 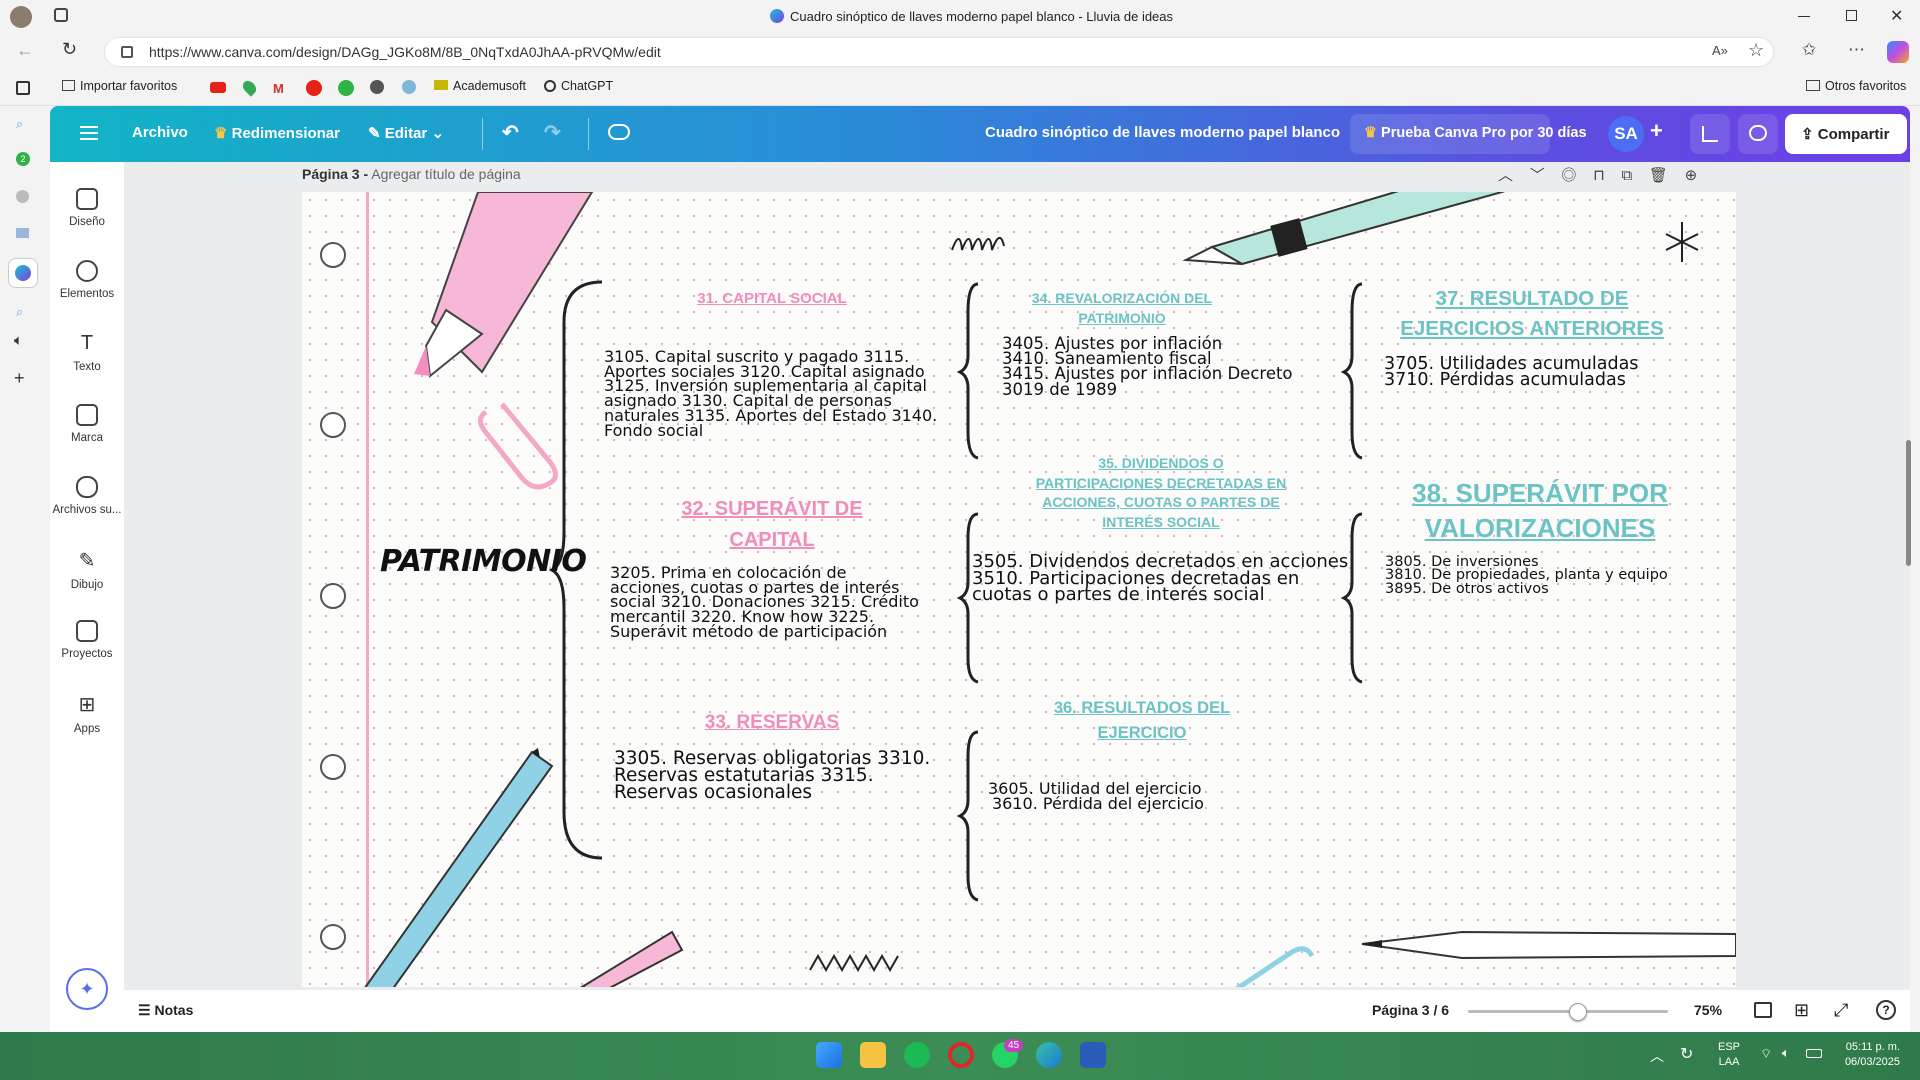 What do you see at coordinates (1856, 50) in the screenshot?
I see `more-icon: ⋯` at bounding box center [1856, 50].